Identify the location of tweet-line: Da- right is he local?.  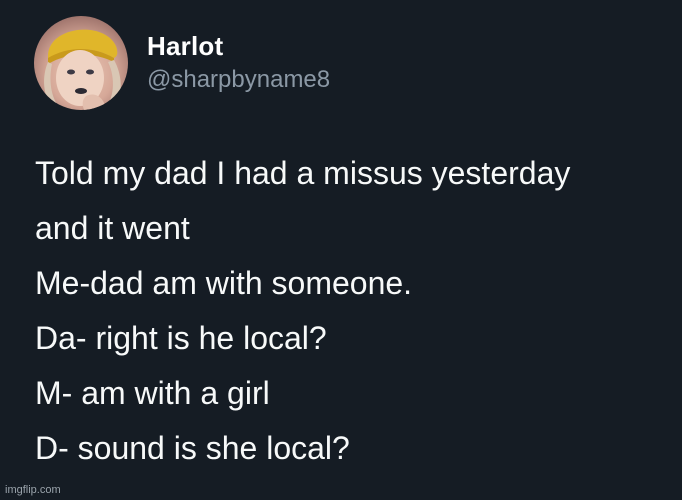
(181, 338).